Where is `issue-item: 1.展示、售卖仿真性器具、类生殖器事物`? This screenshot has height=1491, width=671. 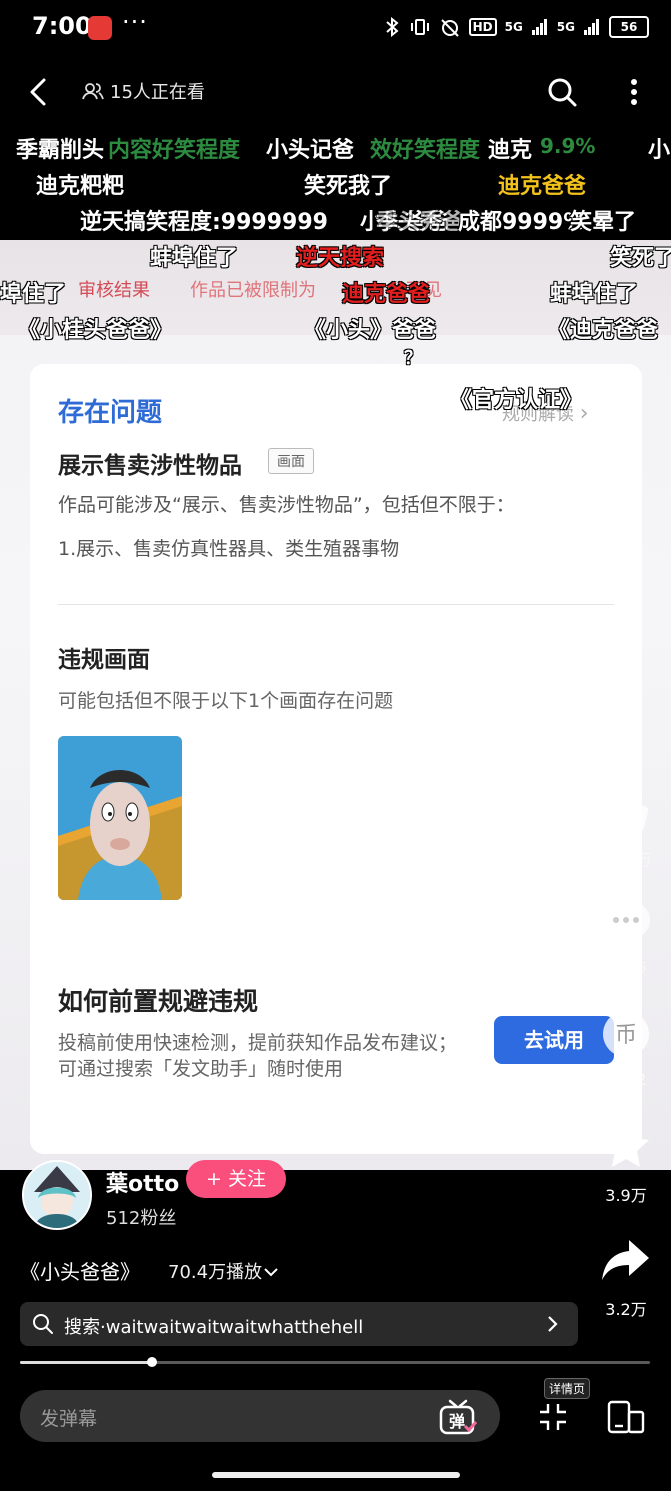 issue-item: 1.展示、售卖仿真性器具、类生殖器事物 is located at coordinates (229, 549).